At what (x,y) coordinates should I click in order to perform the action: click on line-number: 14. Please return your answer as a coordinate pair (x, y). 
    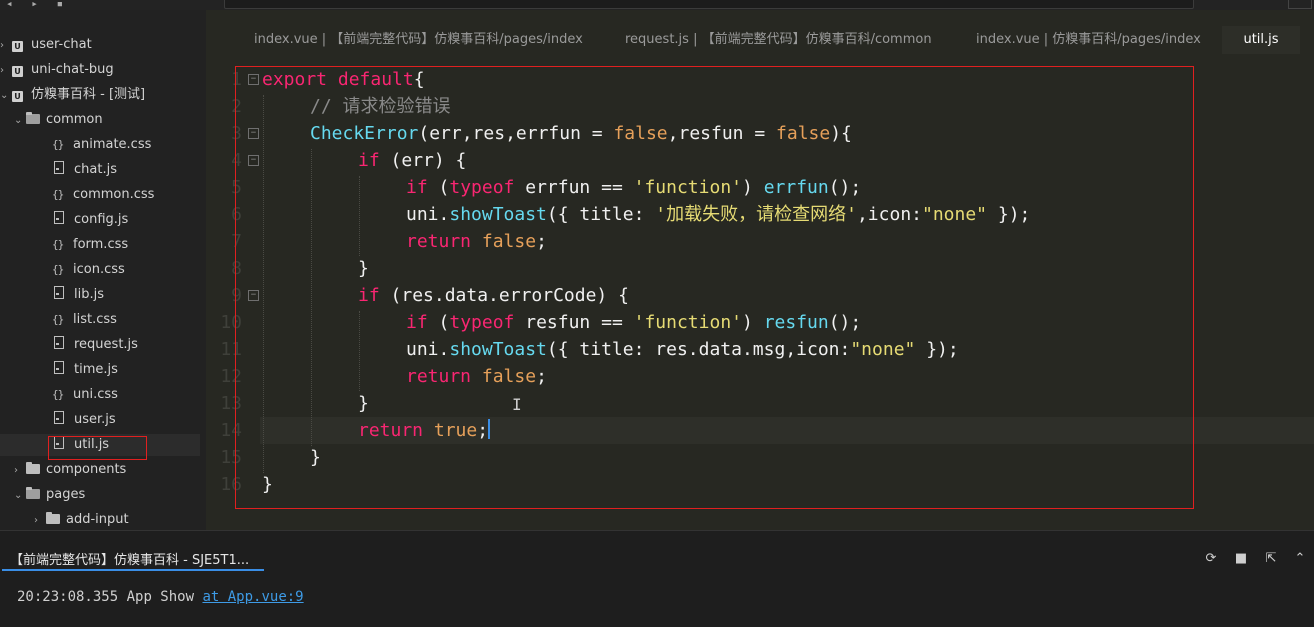
    Looking at the image, I should click on (231, 430).